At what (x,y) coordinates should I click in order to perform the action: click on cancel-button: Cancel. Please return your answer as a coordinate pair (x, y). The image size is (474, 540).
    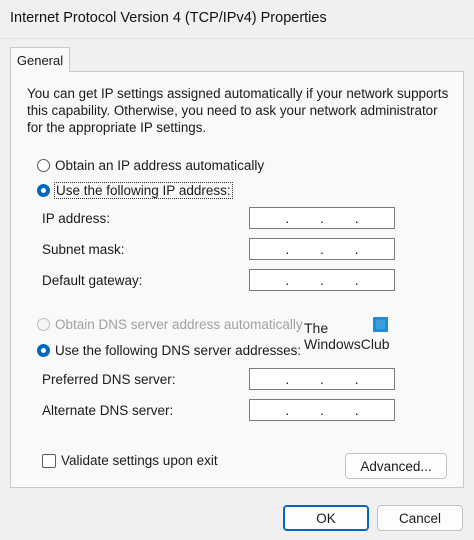
    Looking at the image, I should click on (420, 518).